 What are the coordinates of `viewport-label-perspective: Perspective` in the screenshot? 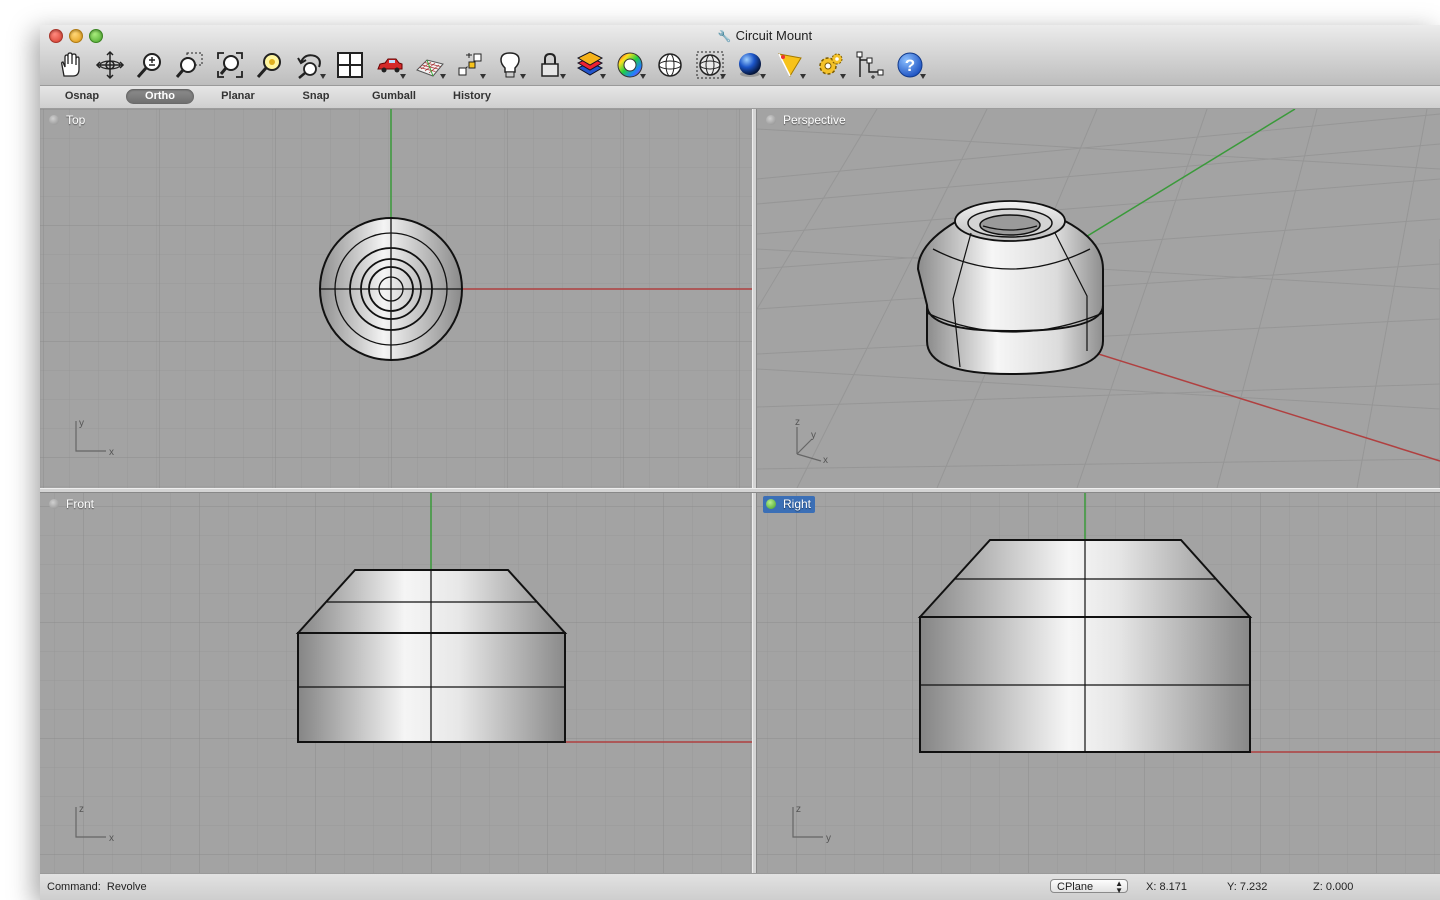 It's located at (806, 120).